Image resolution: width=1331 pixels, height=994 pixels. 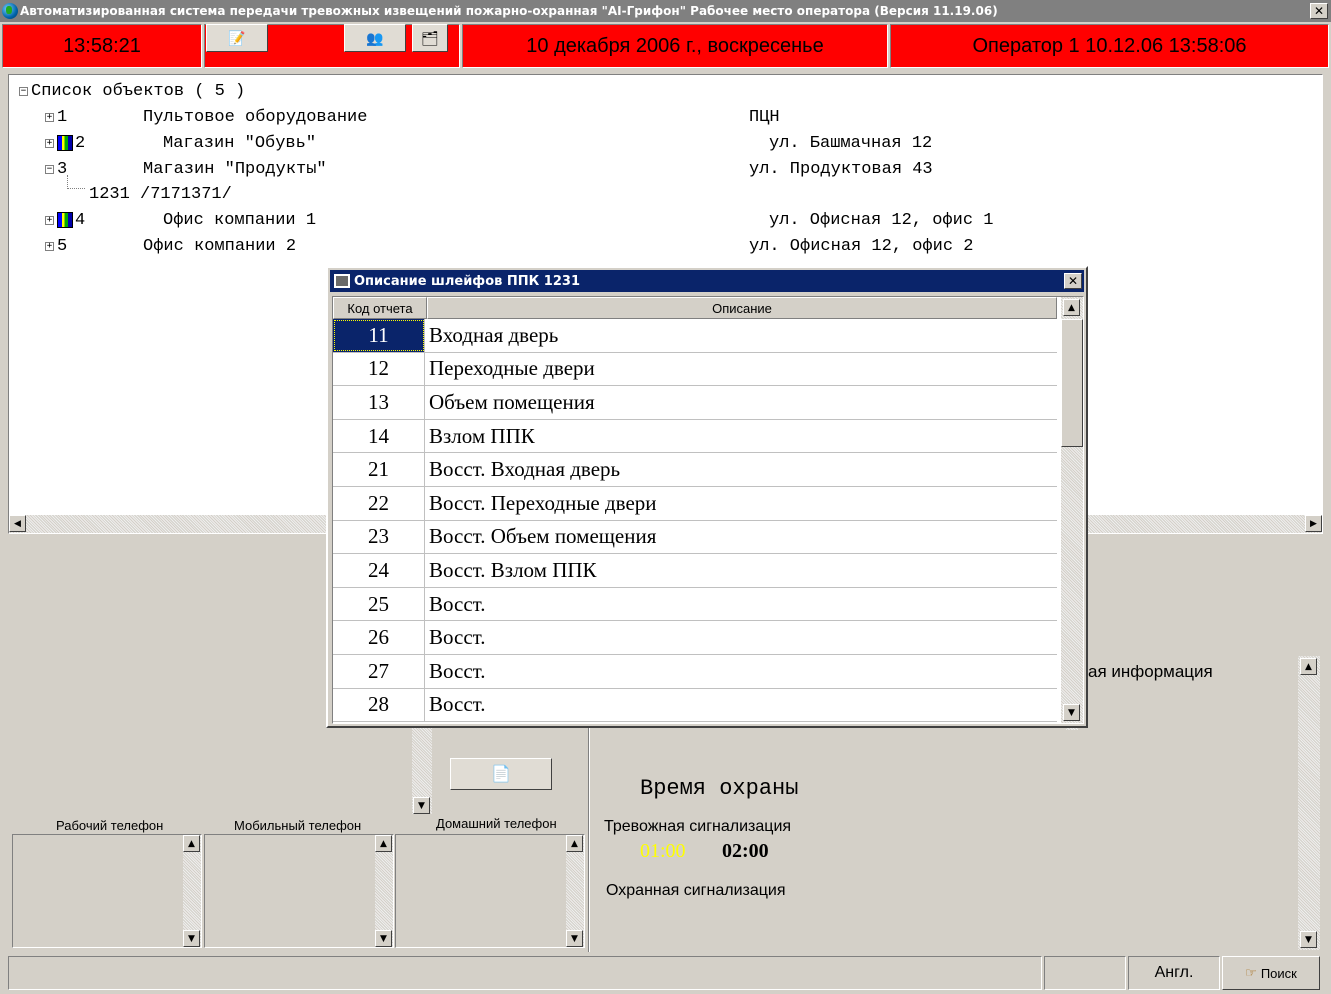 What do you see at coordinates (695, 336) in the screenshot?
I see `grid-row: 11 Входная дверь` at bounding box center [695, 336].